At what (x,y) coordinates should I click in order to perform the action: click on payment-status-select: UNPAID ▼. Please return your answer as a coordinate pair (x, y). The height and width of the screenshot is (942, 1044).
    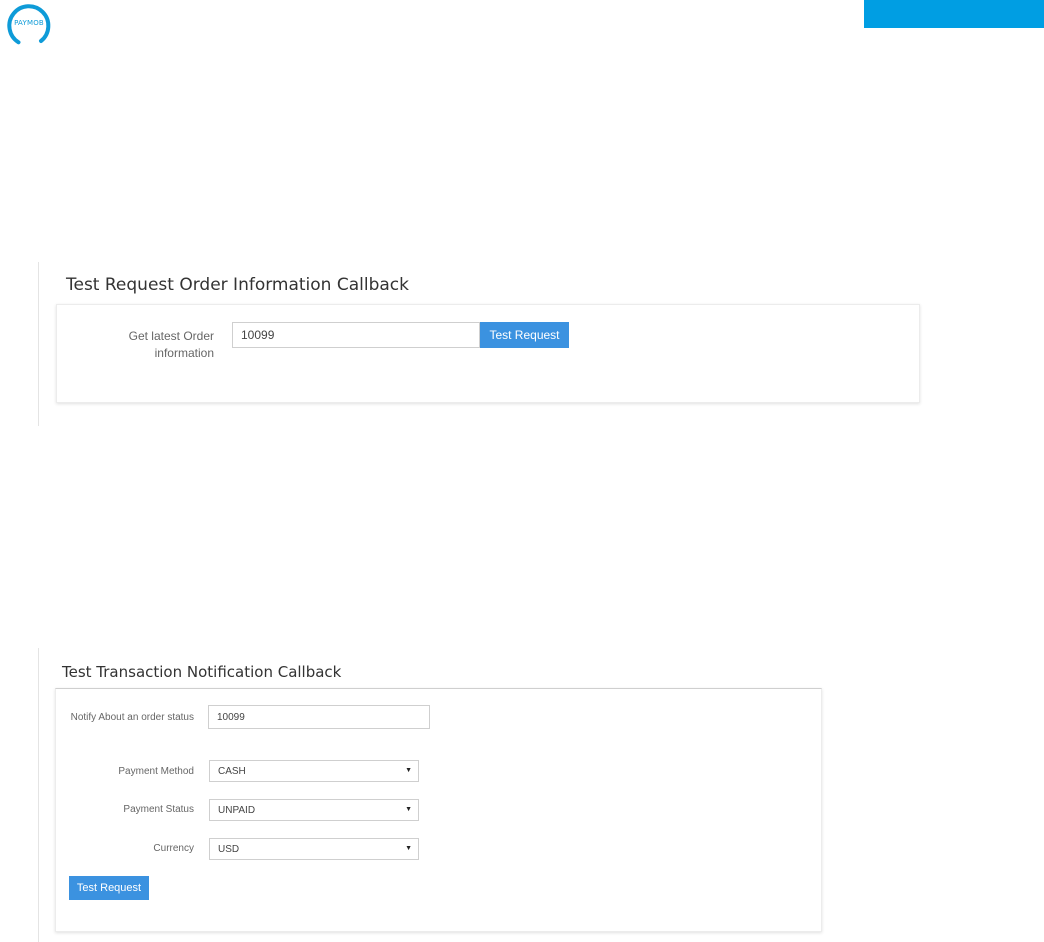
    Looking at the image, I should click on (314, 810).